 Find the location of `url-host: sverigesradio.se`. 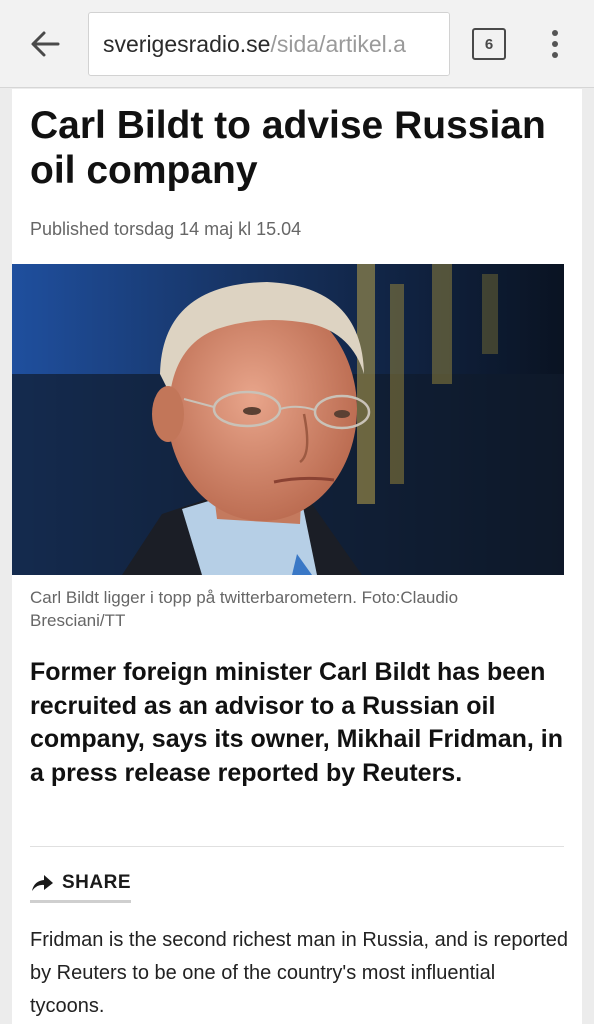

url-host: sverigesradio.se is located at coordinates (187, 43).